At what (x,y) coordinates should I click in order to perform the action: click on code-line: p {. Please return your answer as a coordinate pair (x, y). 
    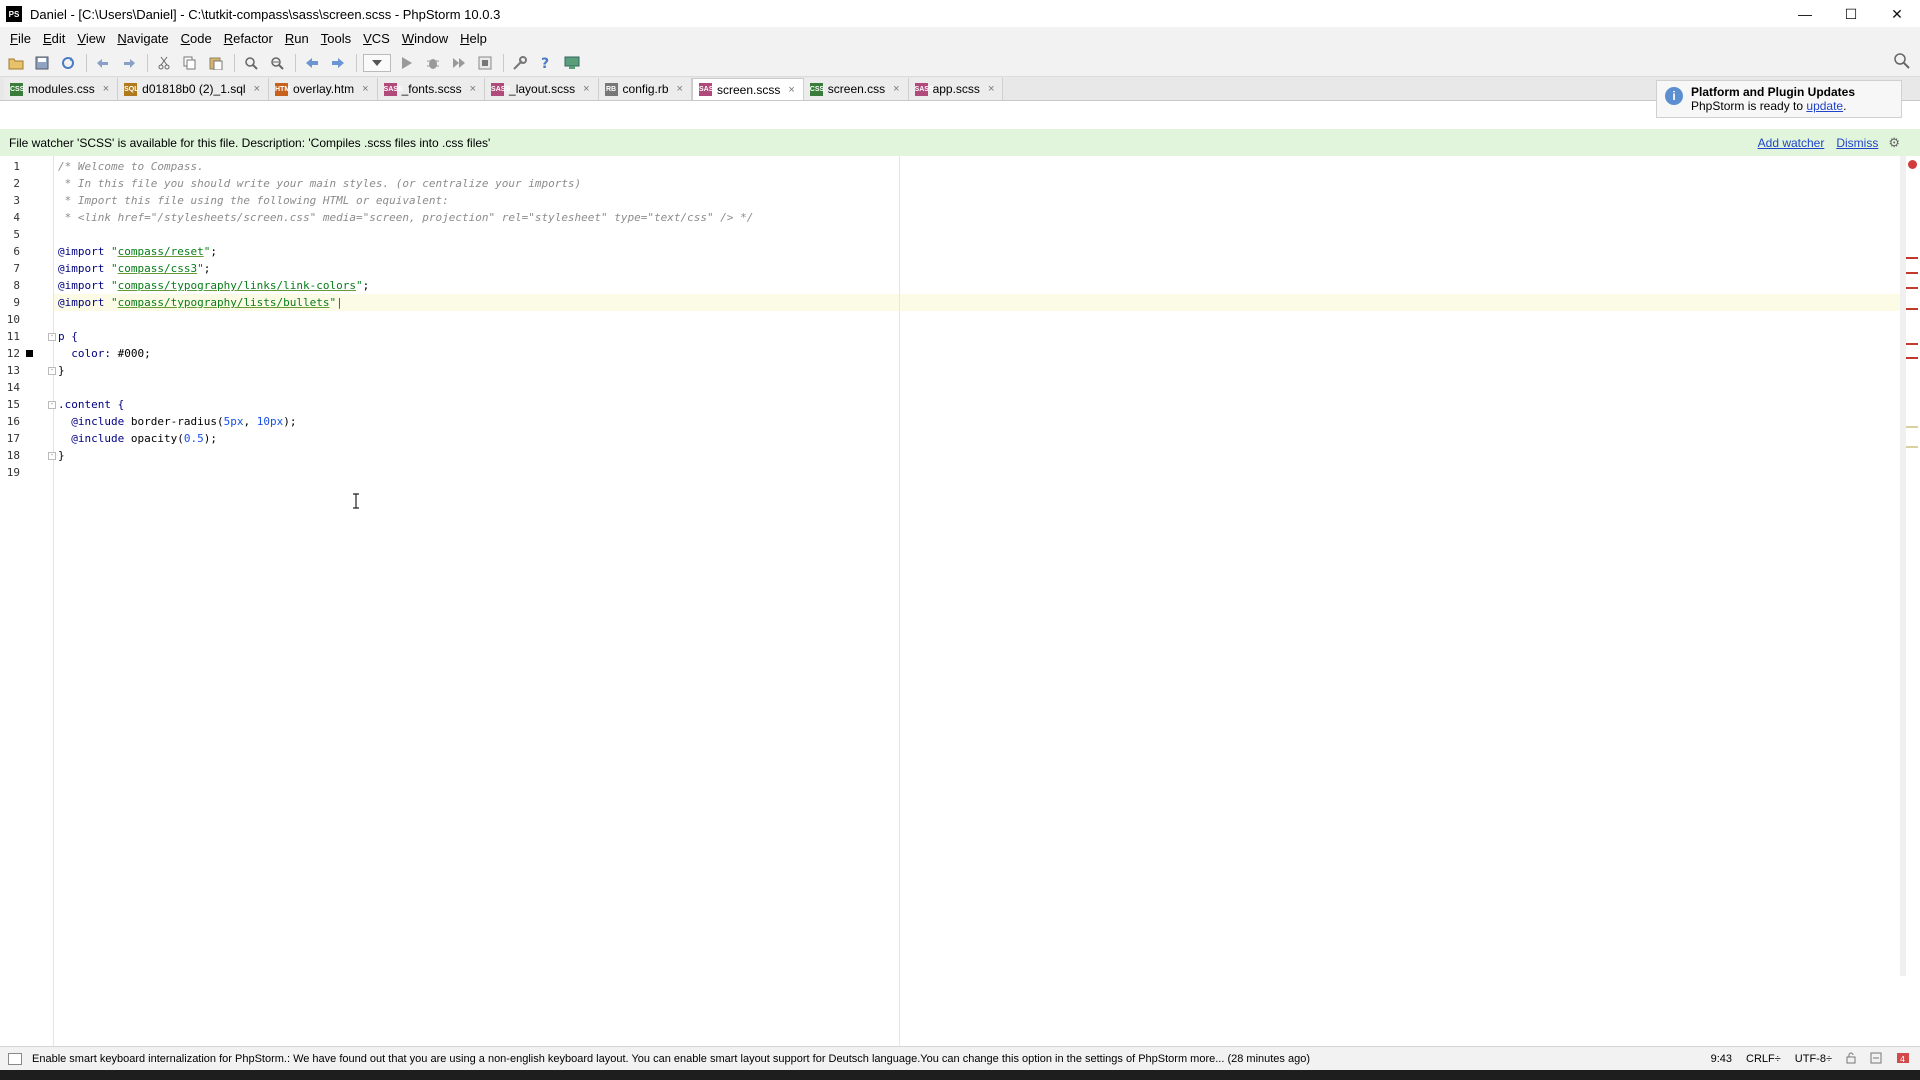
    Looking at the image, I should click on (68, 336).